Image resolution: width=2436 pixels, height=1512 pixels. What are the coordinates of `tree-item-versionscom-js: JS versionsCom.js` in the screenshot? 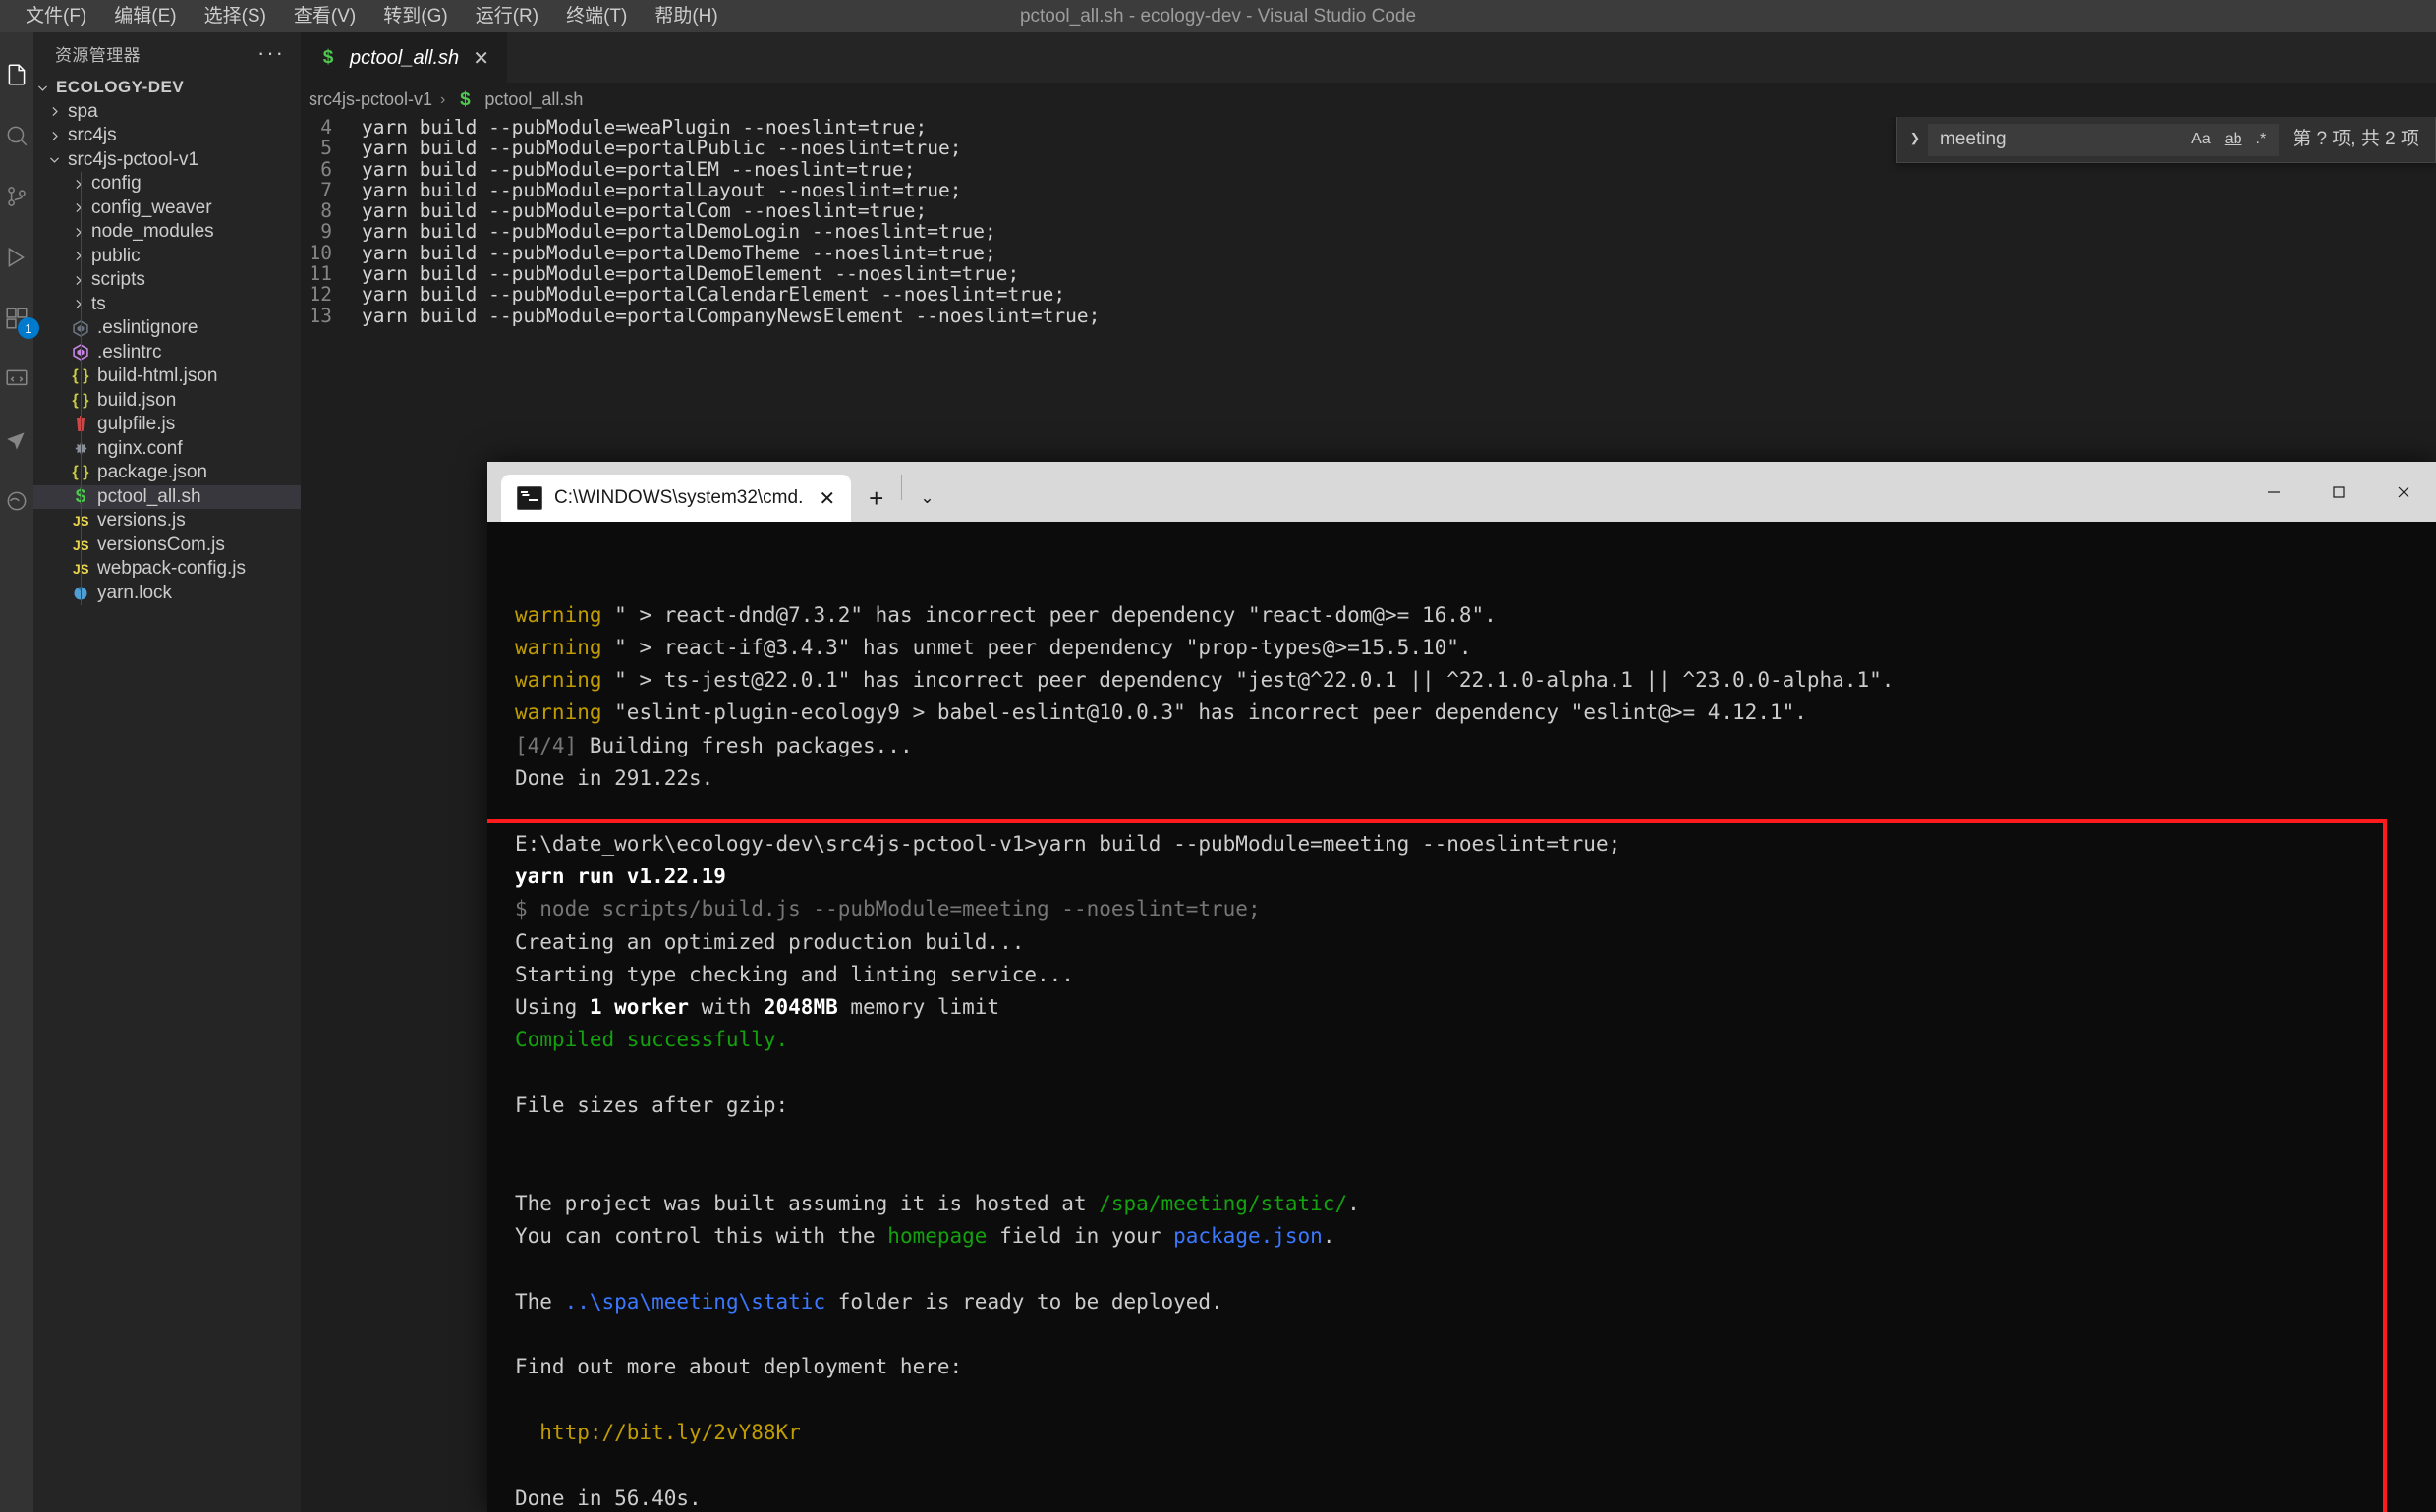 It's located at (167, 544).